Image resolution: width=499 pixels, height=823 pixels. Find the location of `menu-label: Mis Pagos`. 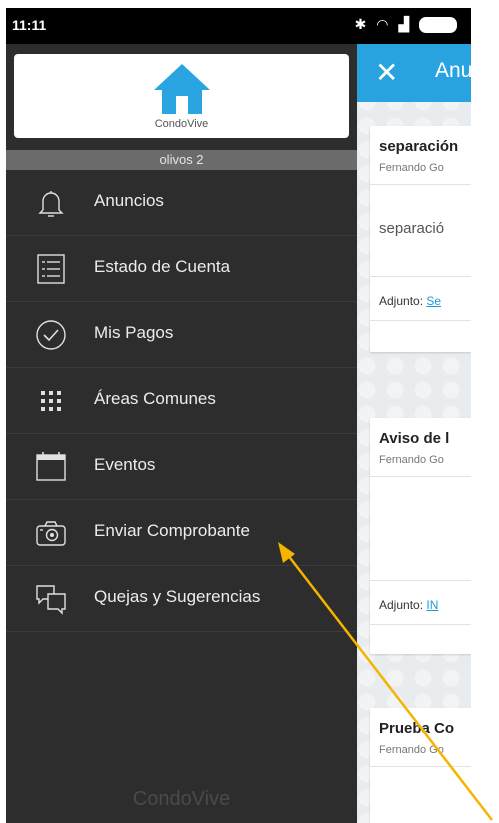

menu-label: Mis Pagos is located at coordinates (134, 332).